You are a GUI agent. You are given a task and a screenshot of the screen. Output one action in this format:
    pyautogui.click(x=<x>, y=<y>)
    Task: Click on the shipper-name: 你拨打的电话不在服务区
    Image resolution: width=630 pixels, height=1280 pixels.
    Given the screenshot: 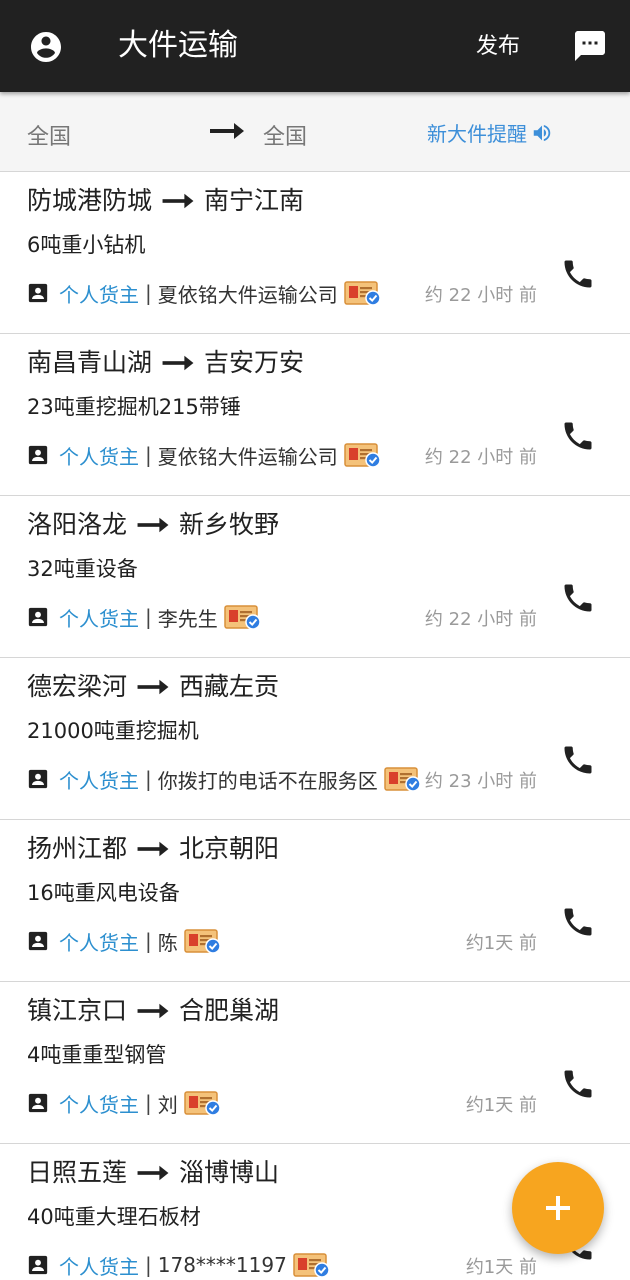 What is the action you would take?
    pyautogui.click(x=267, y=780)
    